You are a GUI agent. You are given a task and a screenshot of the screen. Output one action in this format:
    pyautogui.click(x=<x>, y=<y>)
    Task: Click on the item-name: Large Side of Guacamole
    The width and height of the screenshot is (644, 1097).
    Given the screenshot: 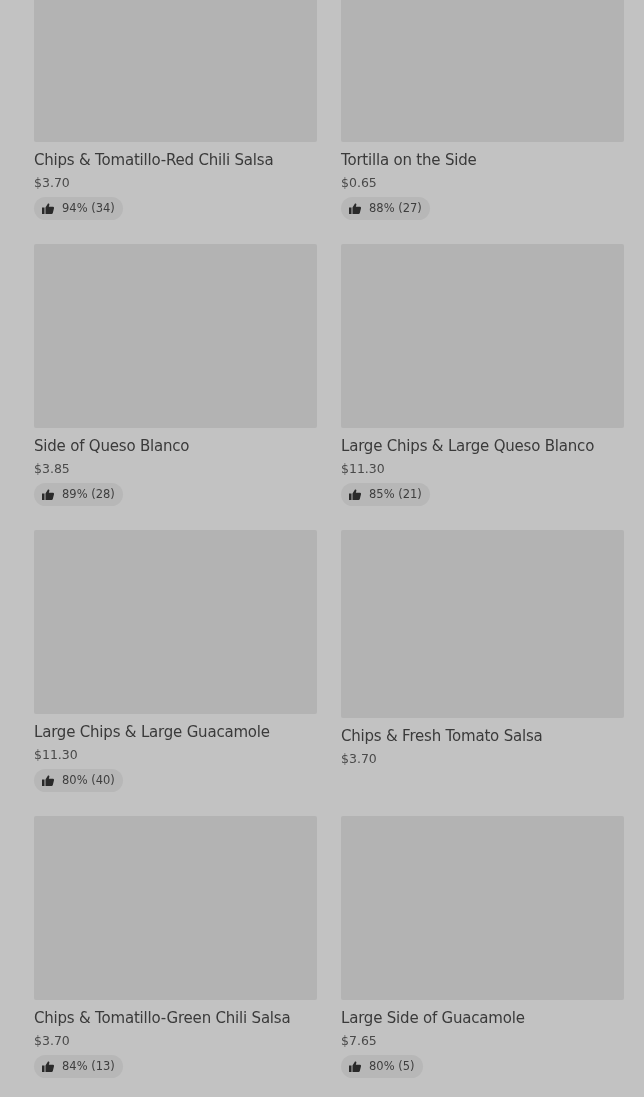 What is the action you would take?
    pyautogui.click(x=433, y=1018)
    